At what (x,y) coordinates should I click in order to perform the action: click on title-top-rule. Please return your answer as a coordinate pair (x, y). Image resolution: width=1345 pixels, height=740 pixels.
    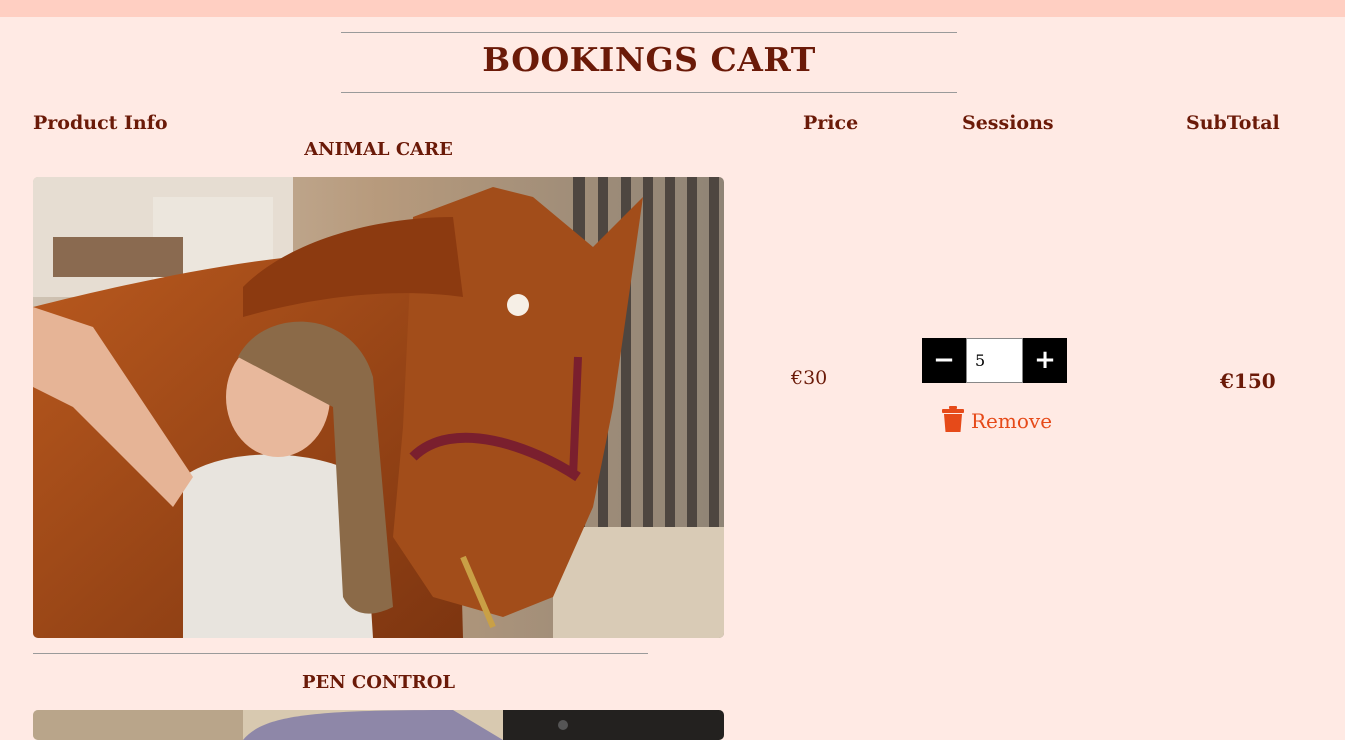
    Looking at the image, I should click on (649, 32).